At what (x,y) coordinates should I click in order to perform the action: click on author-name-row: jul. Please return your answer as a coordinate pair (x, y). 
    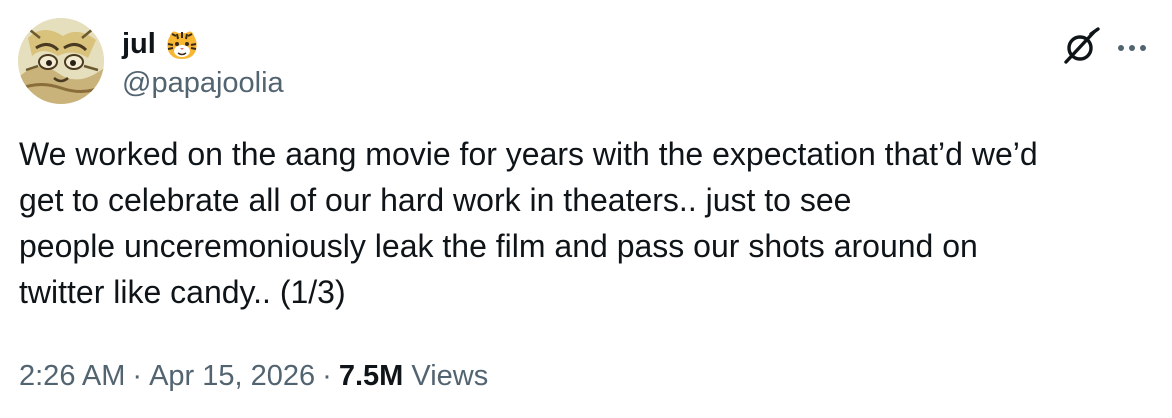
    Looking at the image, I should click on (161, 44).